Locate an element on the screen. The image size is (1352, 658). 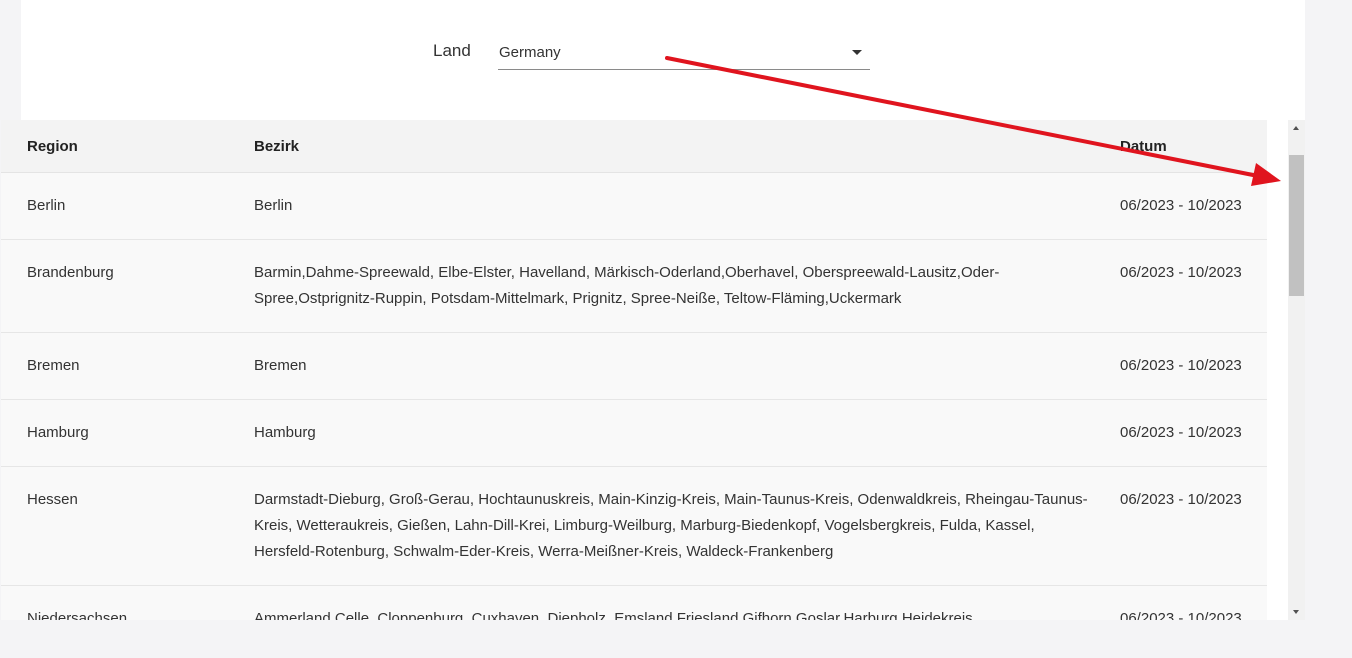
land-select-value: Germany is located at coordinates (530, 52).